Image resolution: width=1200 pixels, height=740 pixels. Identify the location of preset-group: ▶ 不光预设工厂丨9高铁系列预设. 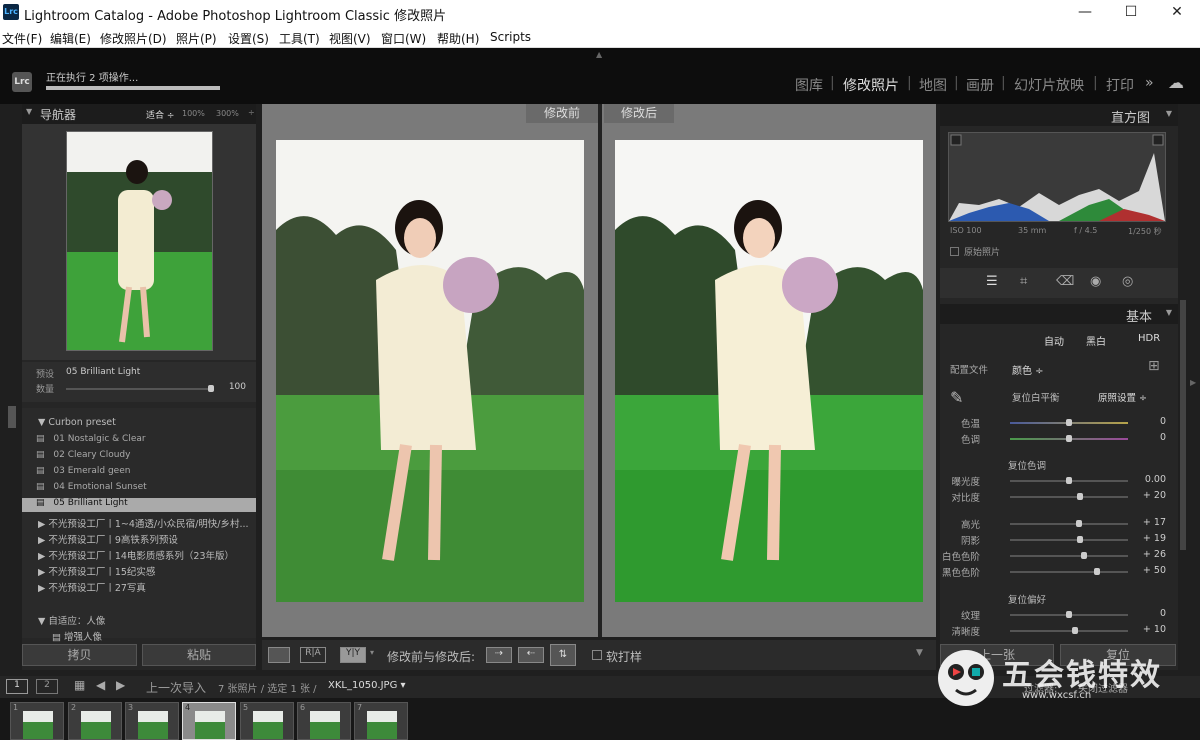
(108, 539).